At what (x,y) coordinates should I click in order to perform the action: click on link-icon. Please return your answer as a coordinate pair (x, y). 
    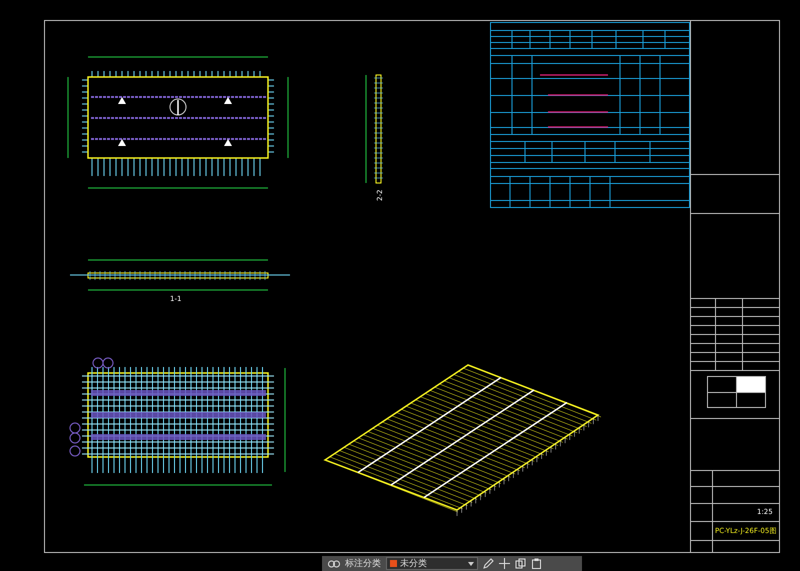
    Looking at the image, I should click on (334, 564).